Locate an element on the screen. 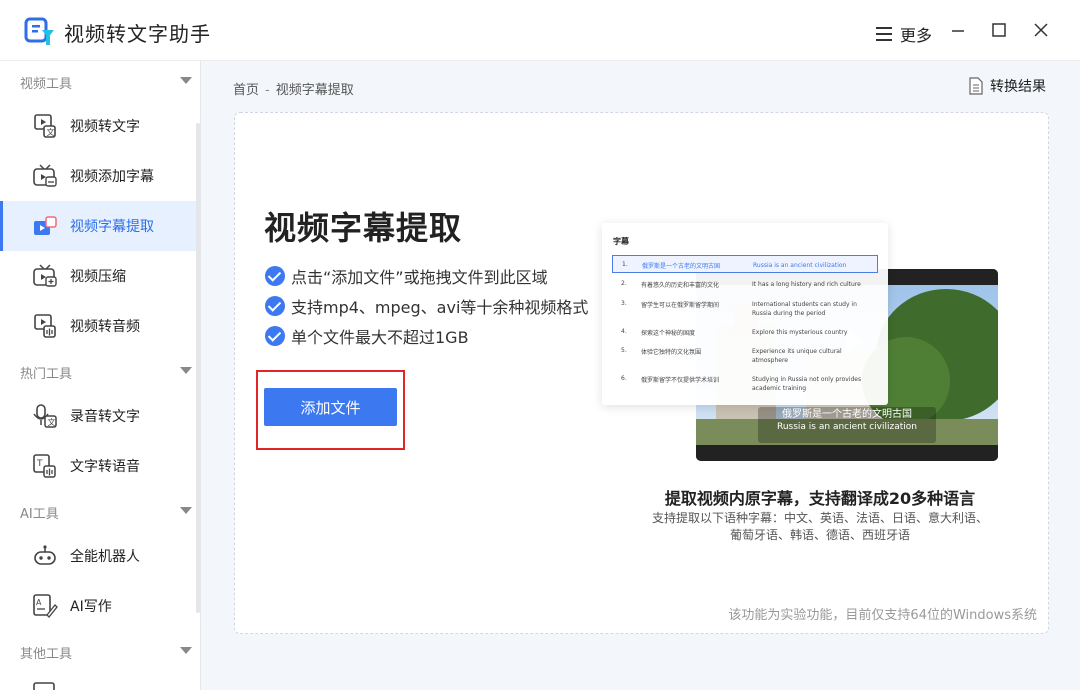 The height and width of the screenshot is (690, 1080). sidebar-item-label: 视频压缩 is located at coordinates (98, 277).